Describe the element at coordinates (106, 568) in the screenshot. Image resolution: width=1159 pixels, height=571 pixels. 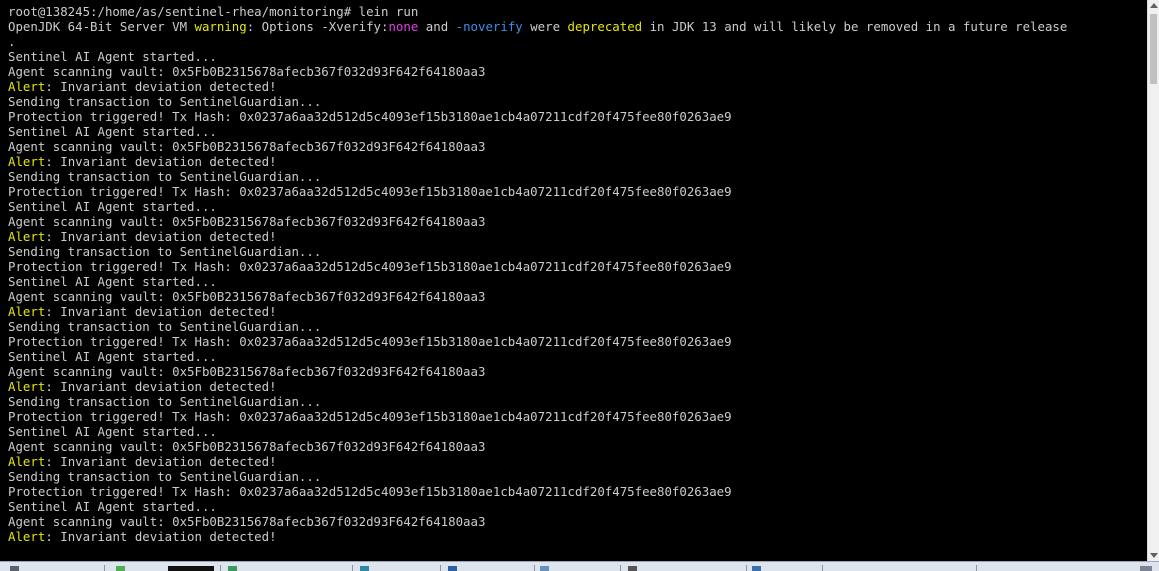
I see `taskbar-separator` at that location.